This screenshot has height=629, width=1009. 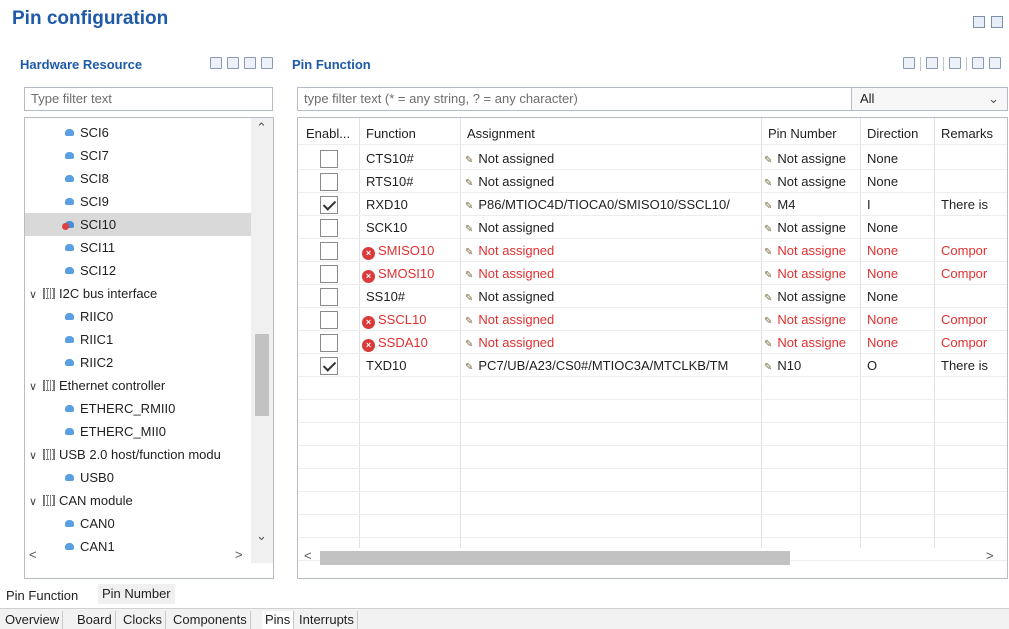 What do you see at coordinates (262, 375) in the screenshot?
I see `tree-scroll-thumb` at bounding box center [262, 375].